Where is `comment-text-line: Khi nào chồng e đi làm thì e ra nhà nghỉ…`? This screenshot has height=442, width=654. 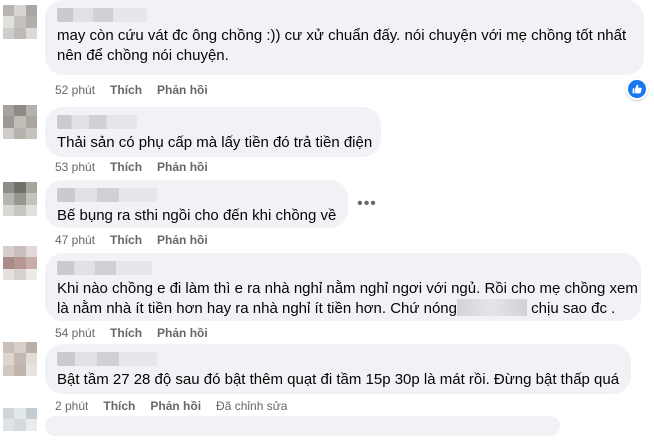
comment-text-line: Khi nào chồng e đi làm thì e ra nhà nghỉ… is located at coordinates (347, 288).